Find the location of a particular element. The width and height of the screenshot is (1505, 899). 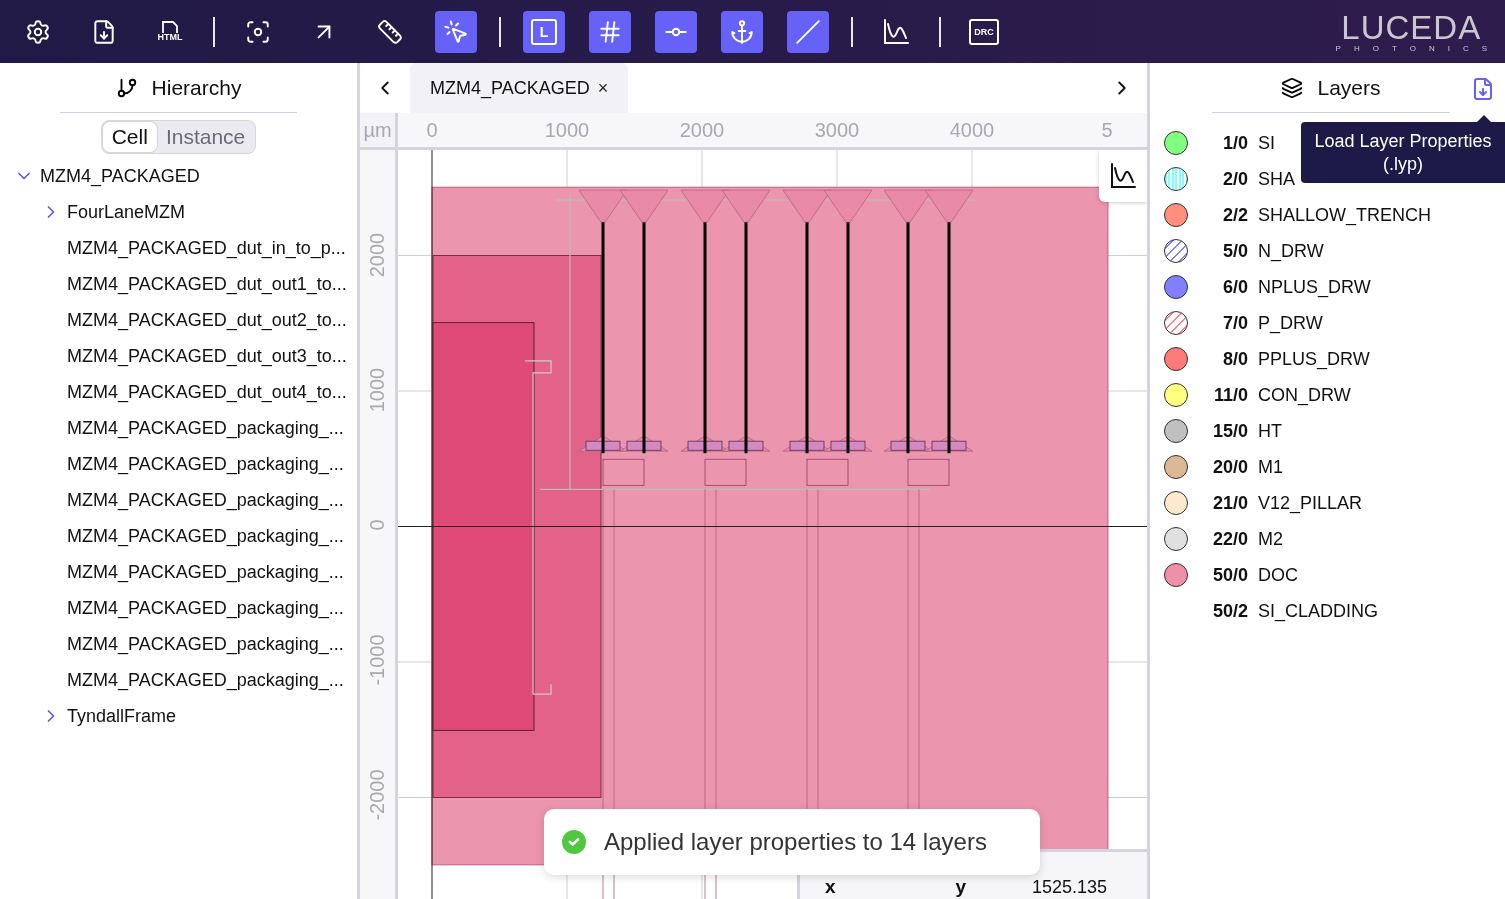

layer-name: SI is located at coordinates (1266, 143).